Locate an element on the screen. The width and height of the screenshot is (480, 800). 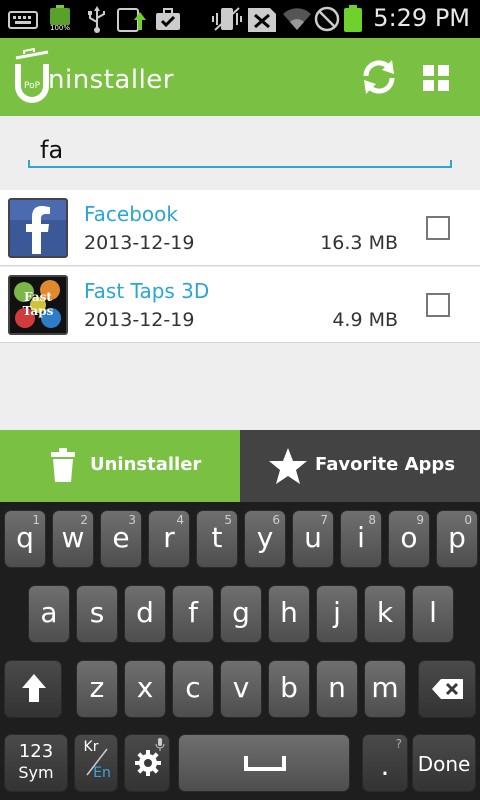
app-size: 4.9 MB is located at coordinates (365, 320).